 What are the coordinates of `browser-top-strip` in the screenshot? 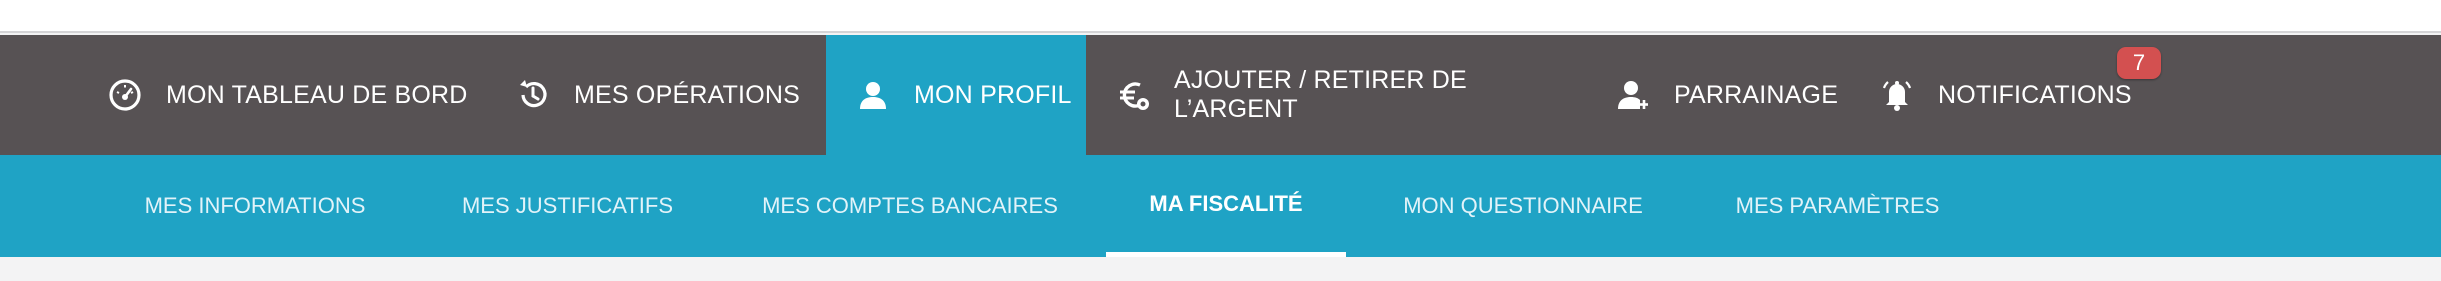 It's located at (1220, 16).